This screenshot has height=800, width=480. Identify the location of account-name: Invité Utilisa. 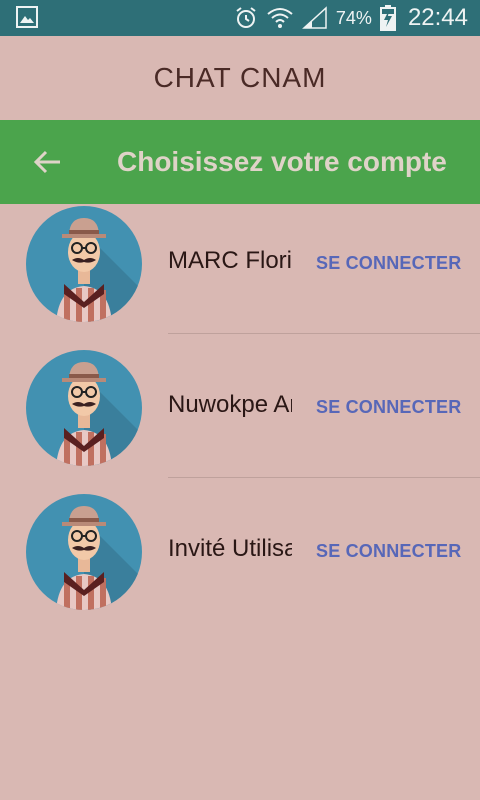
(230, 548).